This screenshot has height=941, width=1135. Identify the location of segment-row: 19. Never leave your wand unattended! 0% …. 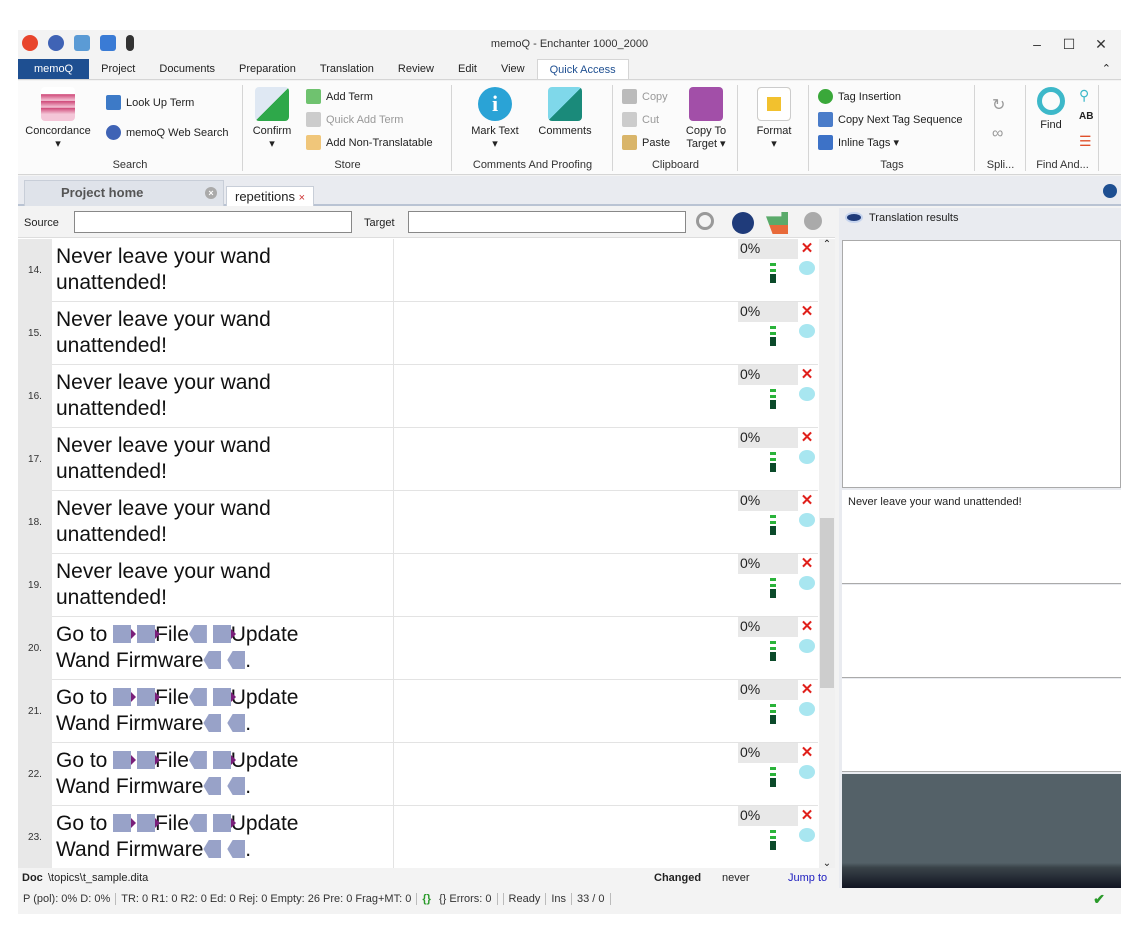
(418, 585).